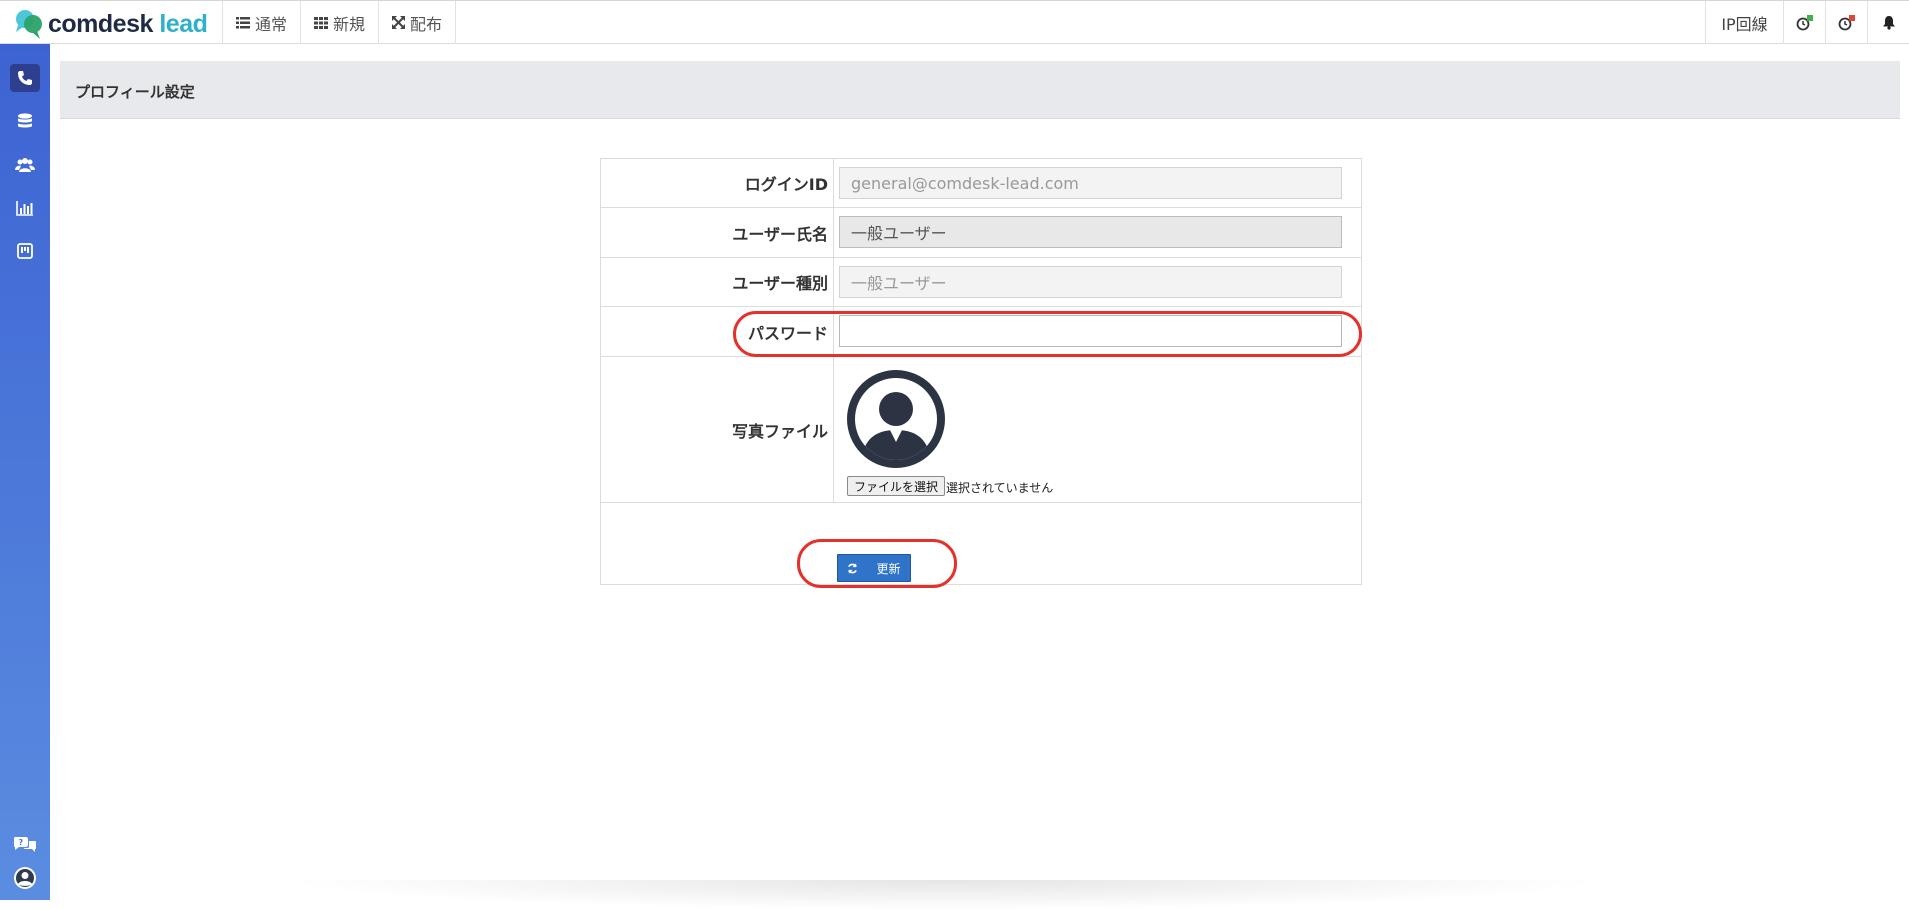 The image size is (1909, 910). Describe the element at coordinates (399, 22) in the screenshot. I see `expand-arrows-icon` at that location.